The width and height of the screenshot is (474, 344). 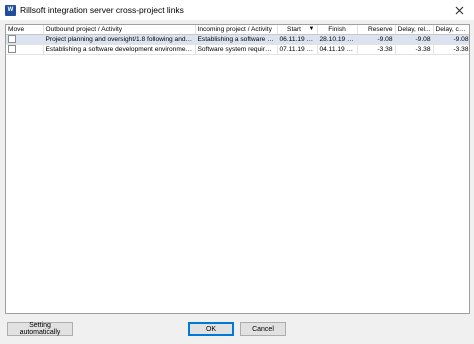 I want to click on cancel-button: Cancel, so click(x=263, y=329).